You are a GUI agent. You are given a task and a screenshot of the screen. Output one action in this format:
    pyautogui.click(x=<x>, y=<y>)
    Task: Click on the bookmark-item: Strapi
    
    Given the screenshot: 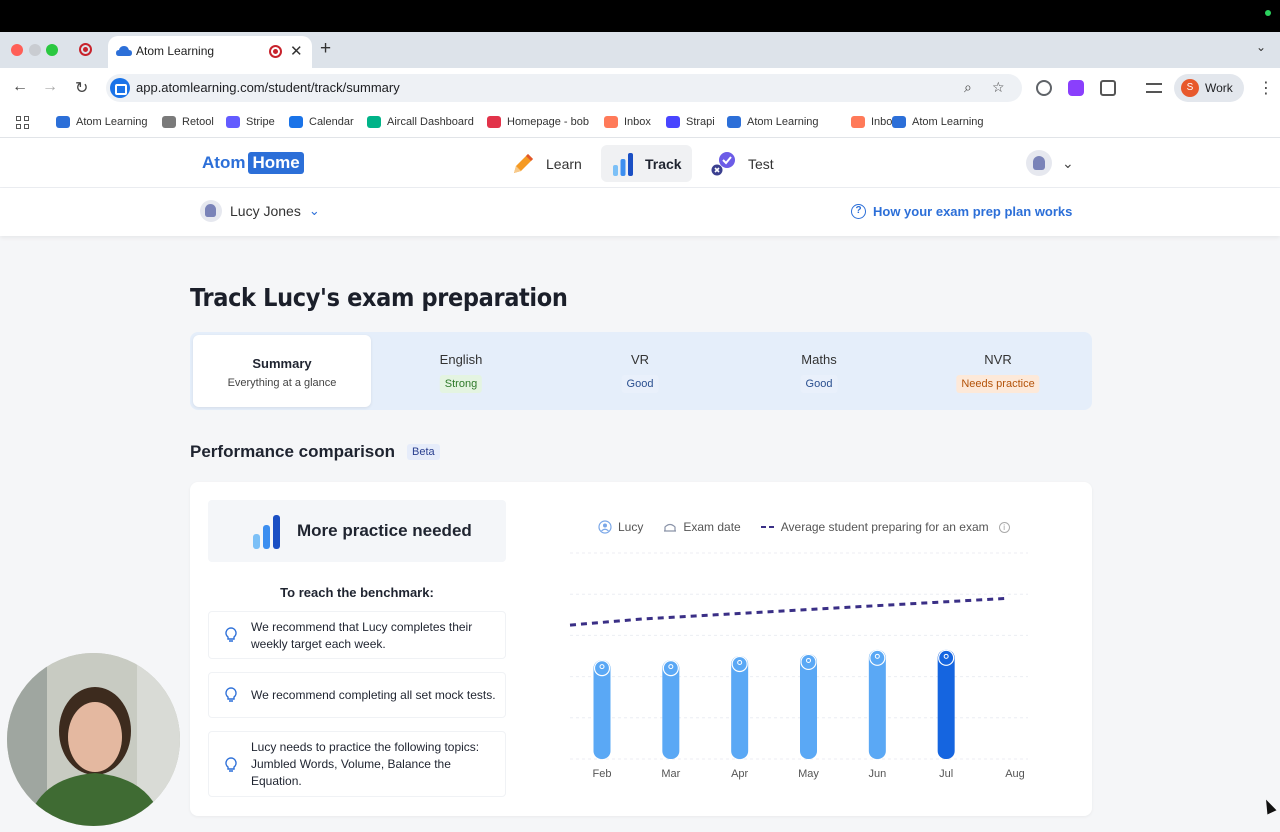 What is the action you would take?
    pyautogui.click(x=690, y=122)
    